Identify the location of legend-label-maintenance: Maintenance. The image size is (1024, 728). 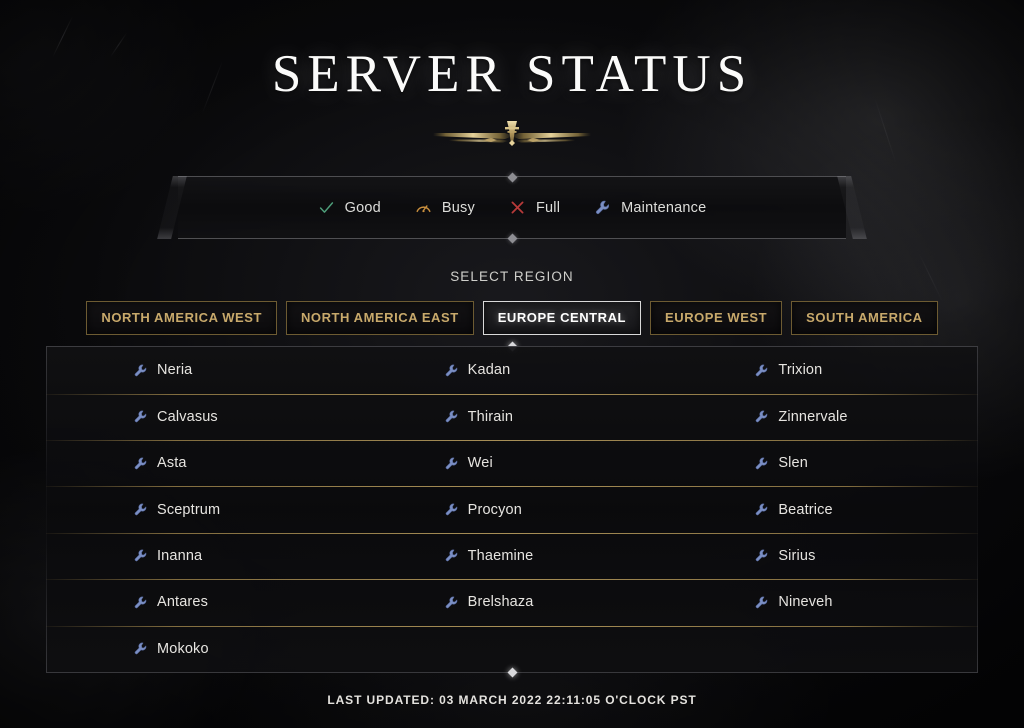
(664, 207).